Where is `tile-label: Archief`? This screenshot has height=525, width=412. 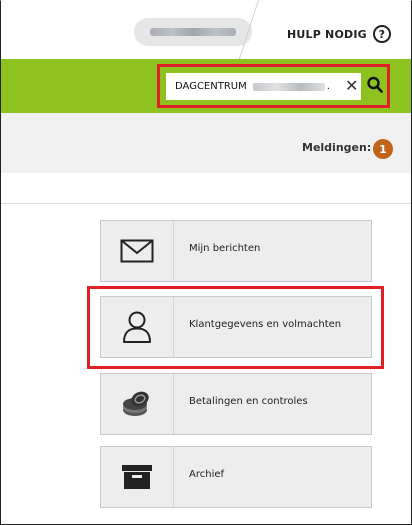 tile-label: Archief is located at coordinates (207, 474).